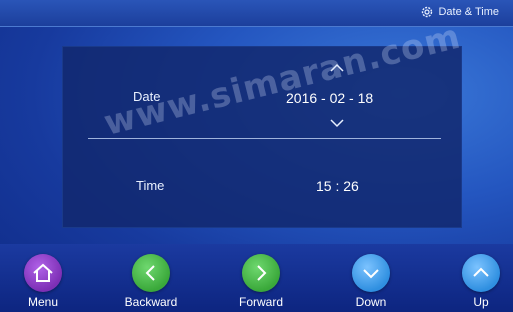 This screenshot has height=312, width=513. What do you see at coordinates (151, 302) in the screenshot?
I see `backward-label: Backward` at bounding box center [151, 302].